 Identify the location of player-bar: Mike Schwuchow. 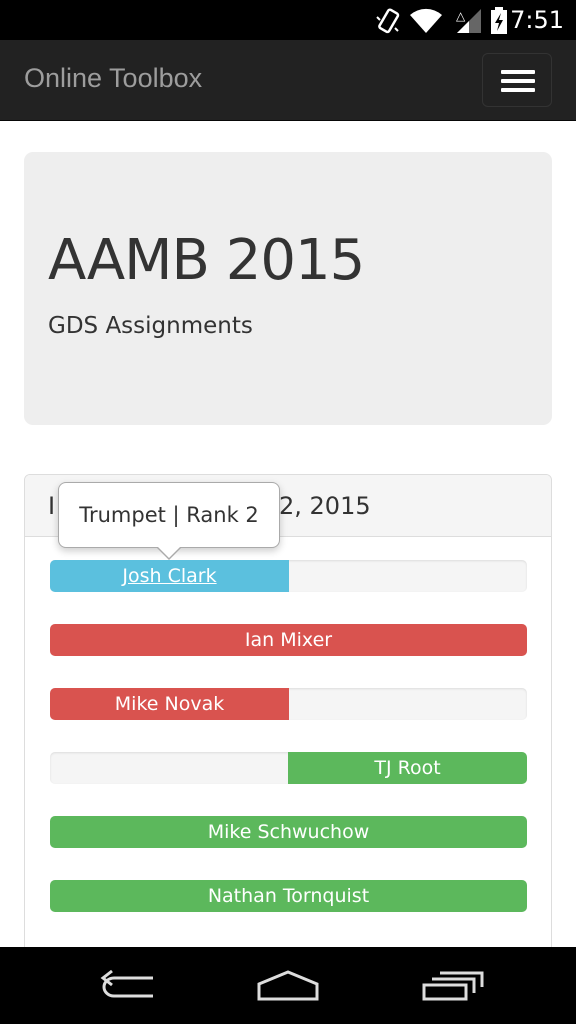
(288, 832).